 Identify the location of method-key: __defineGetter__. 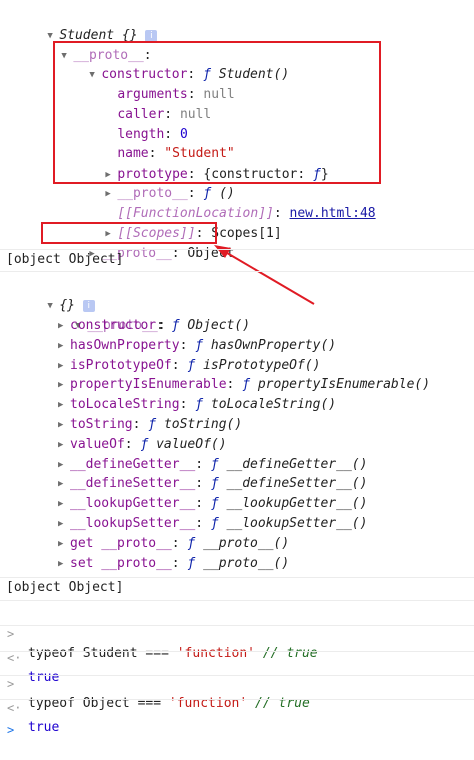
(133, 464).